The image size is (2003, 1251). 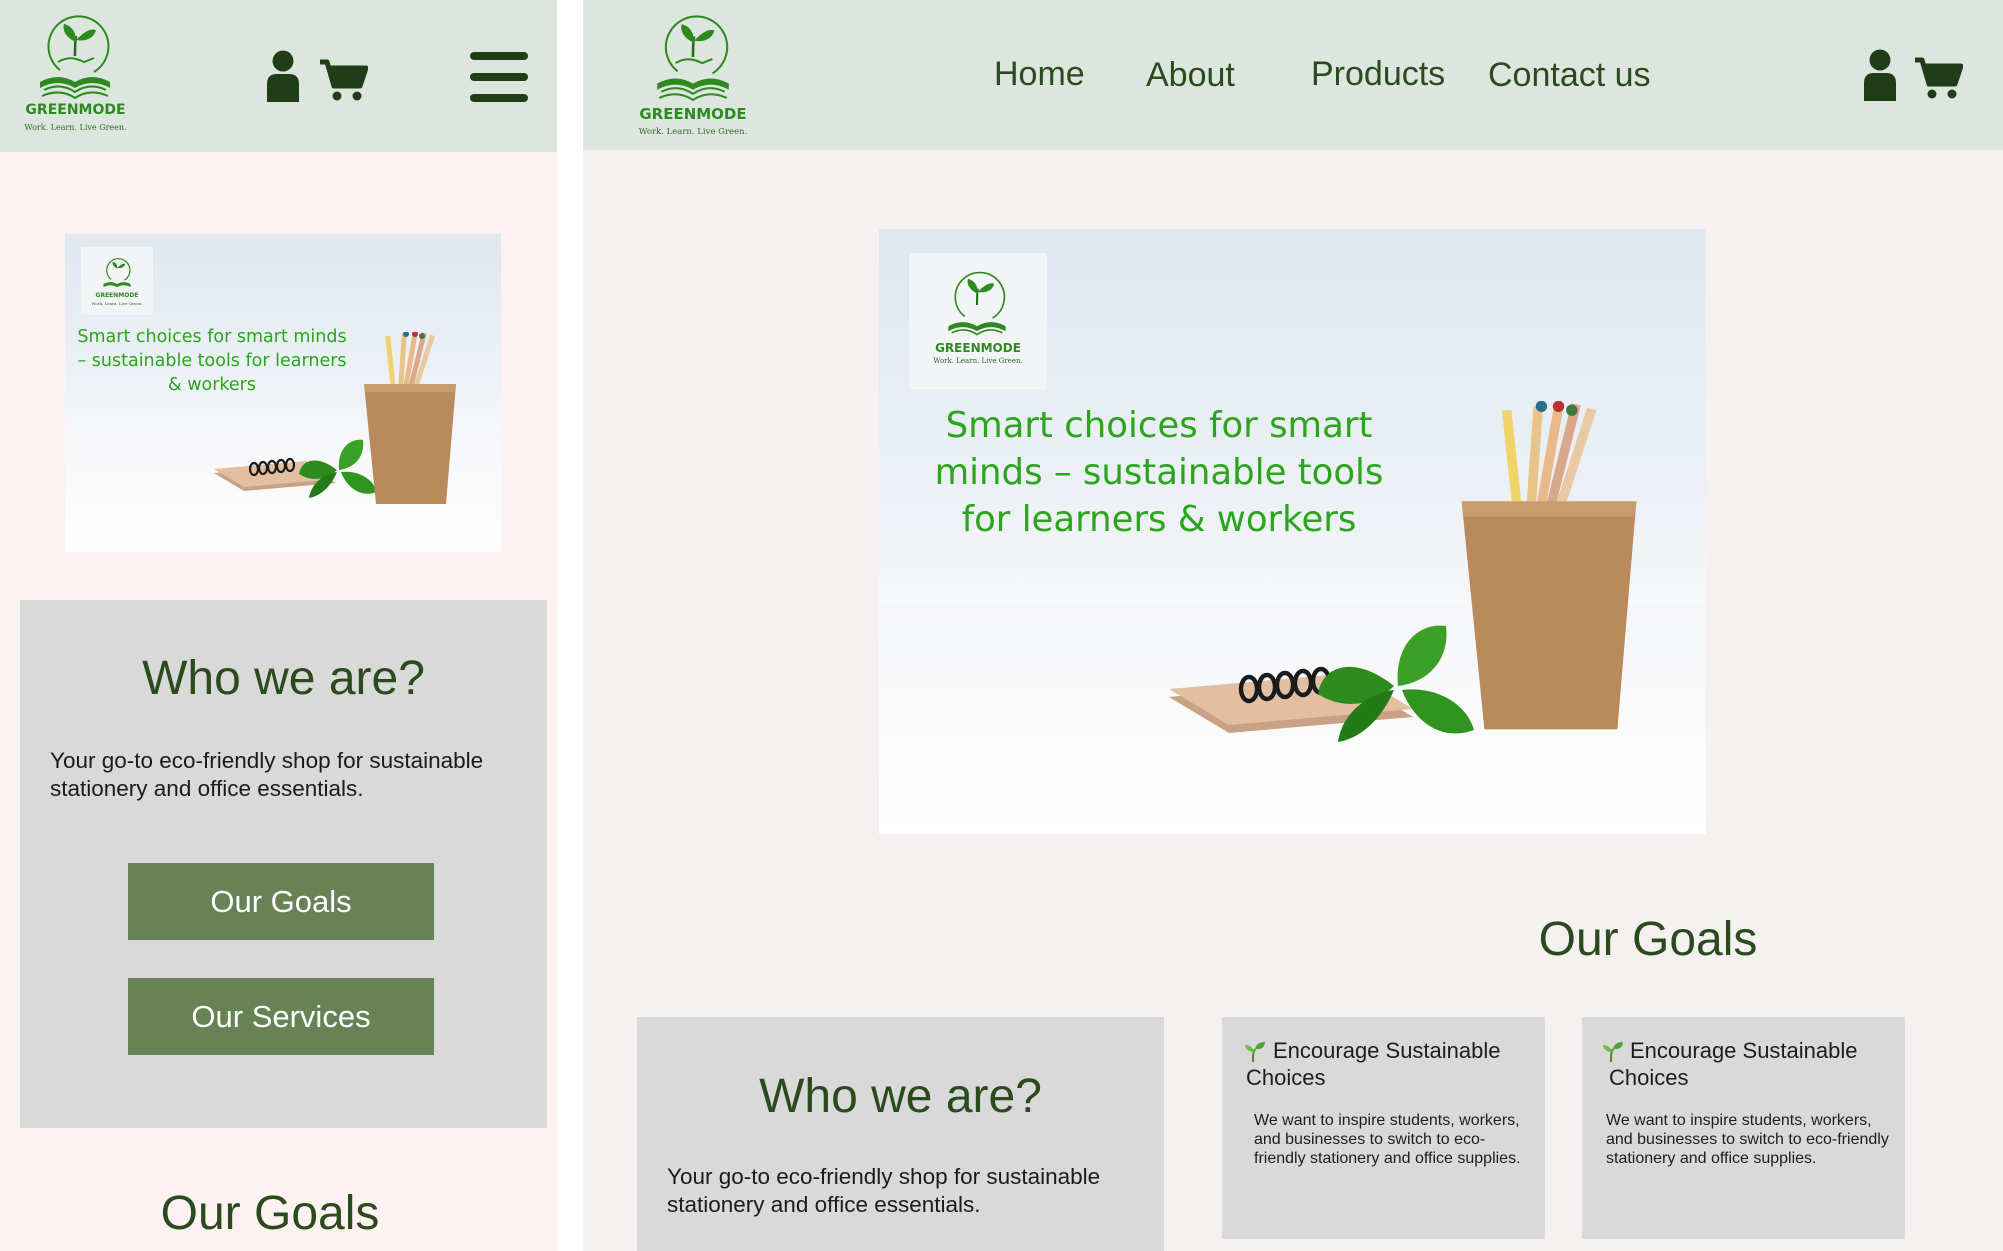 I want to click on nav-home: Home, so click(x=1039, y=74).